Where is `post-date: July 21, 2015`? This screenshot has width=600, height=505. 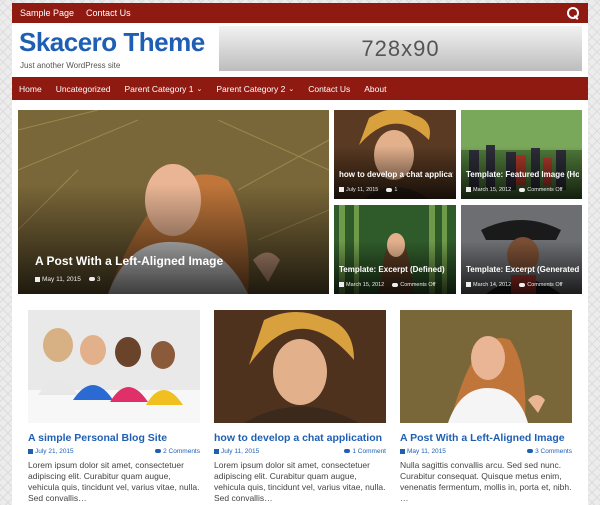 post-date: July 21, 2015 is located at coordinates (51, 451).